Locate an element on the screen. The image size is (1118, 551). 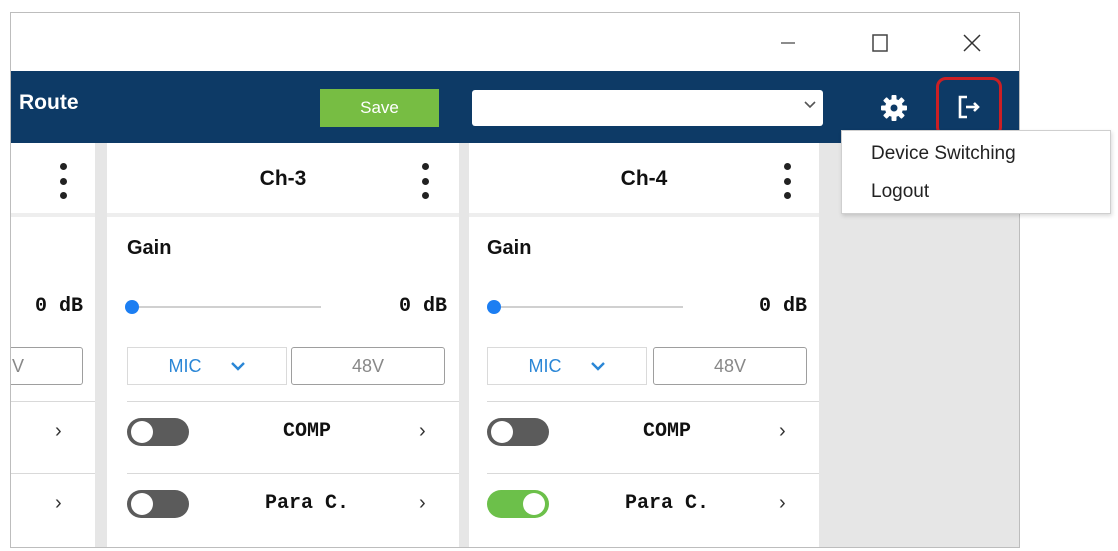
settings-button is located at coordinates (894, 108).